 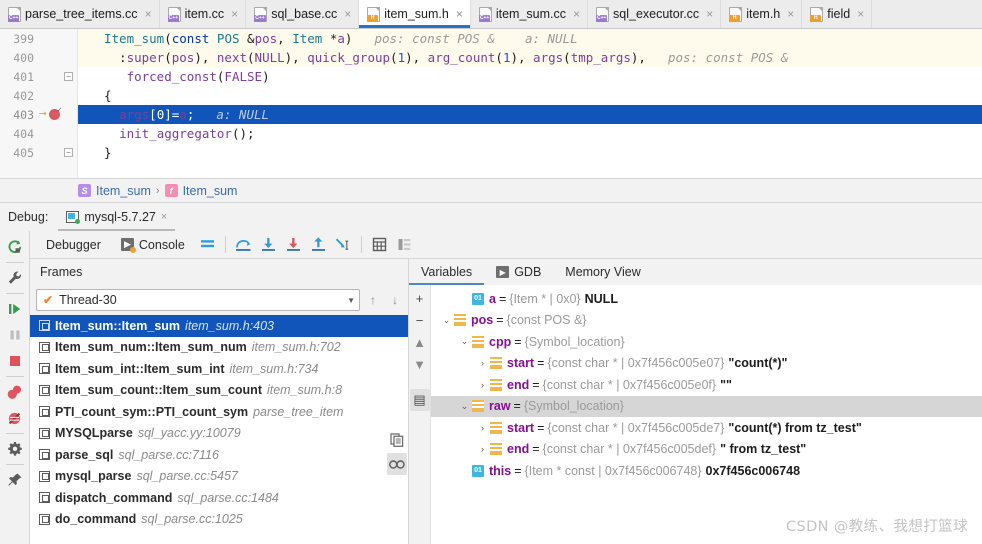 What do you see at coordinates (15, 278) in the screenshot?
I see `wrench-settings-icon` at bounding box center [15, 278].